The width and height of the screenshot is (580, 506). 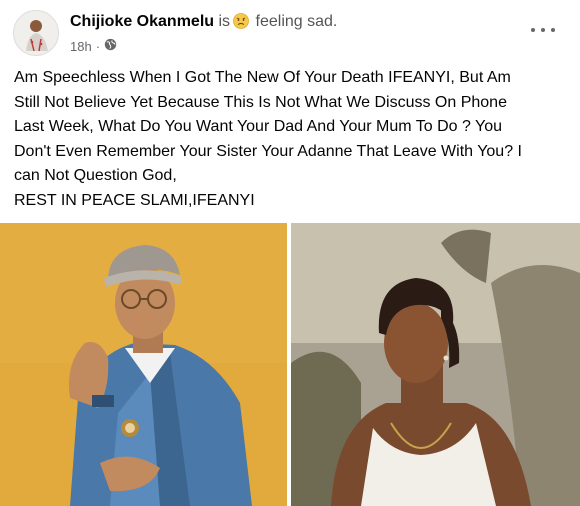 What do you see at coordinates (81, 46) in the screenshot?
I see `post-time: 18h` at bounding box center [81, 46].